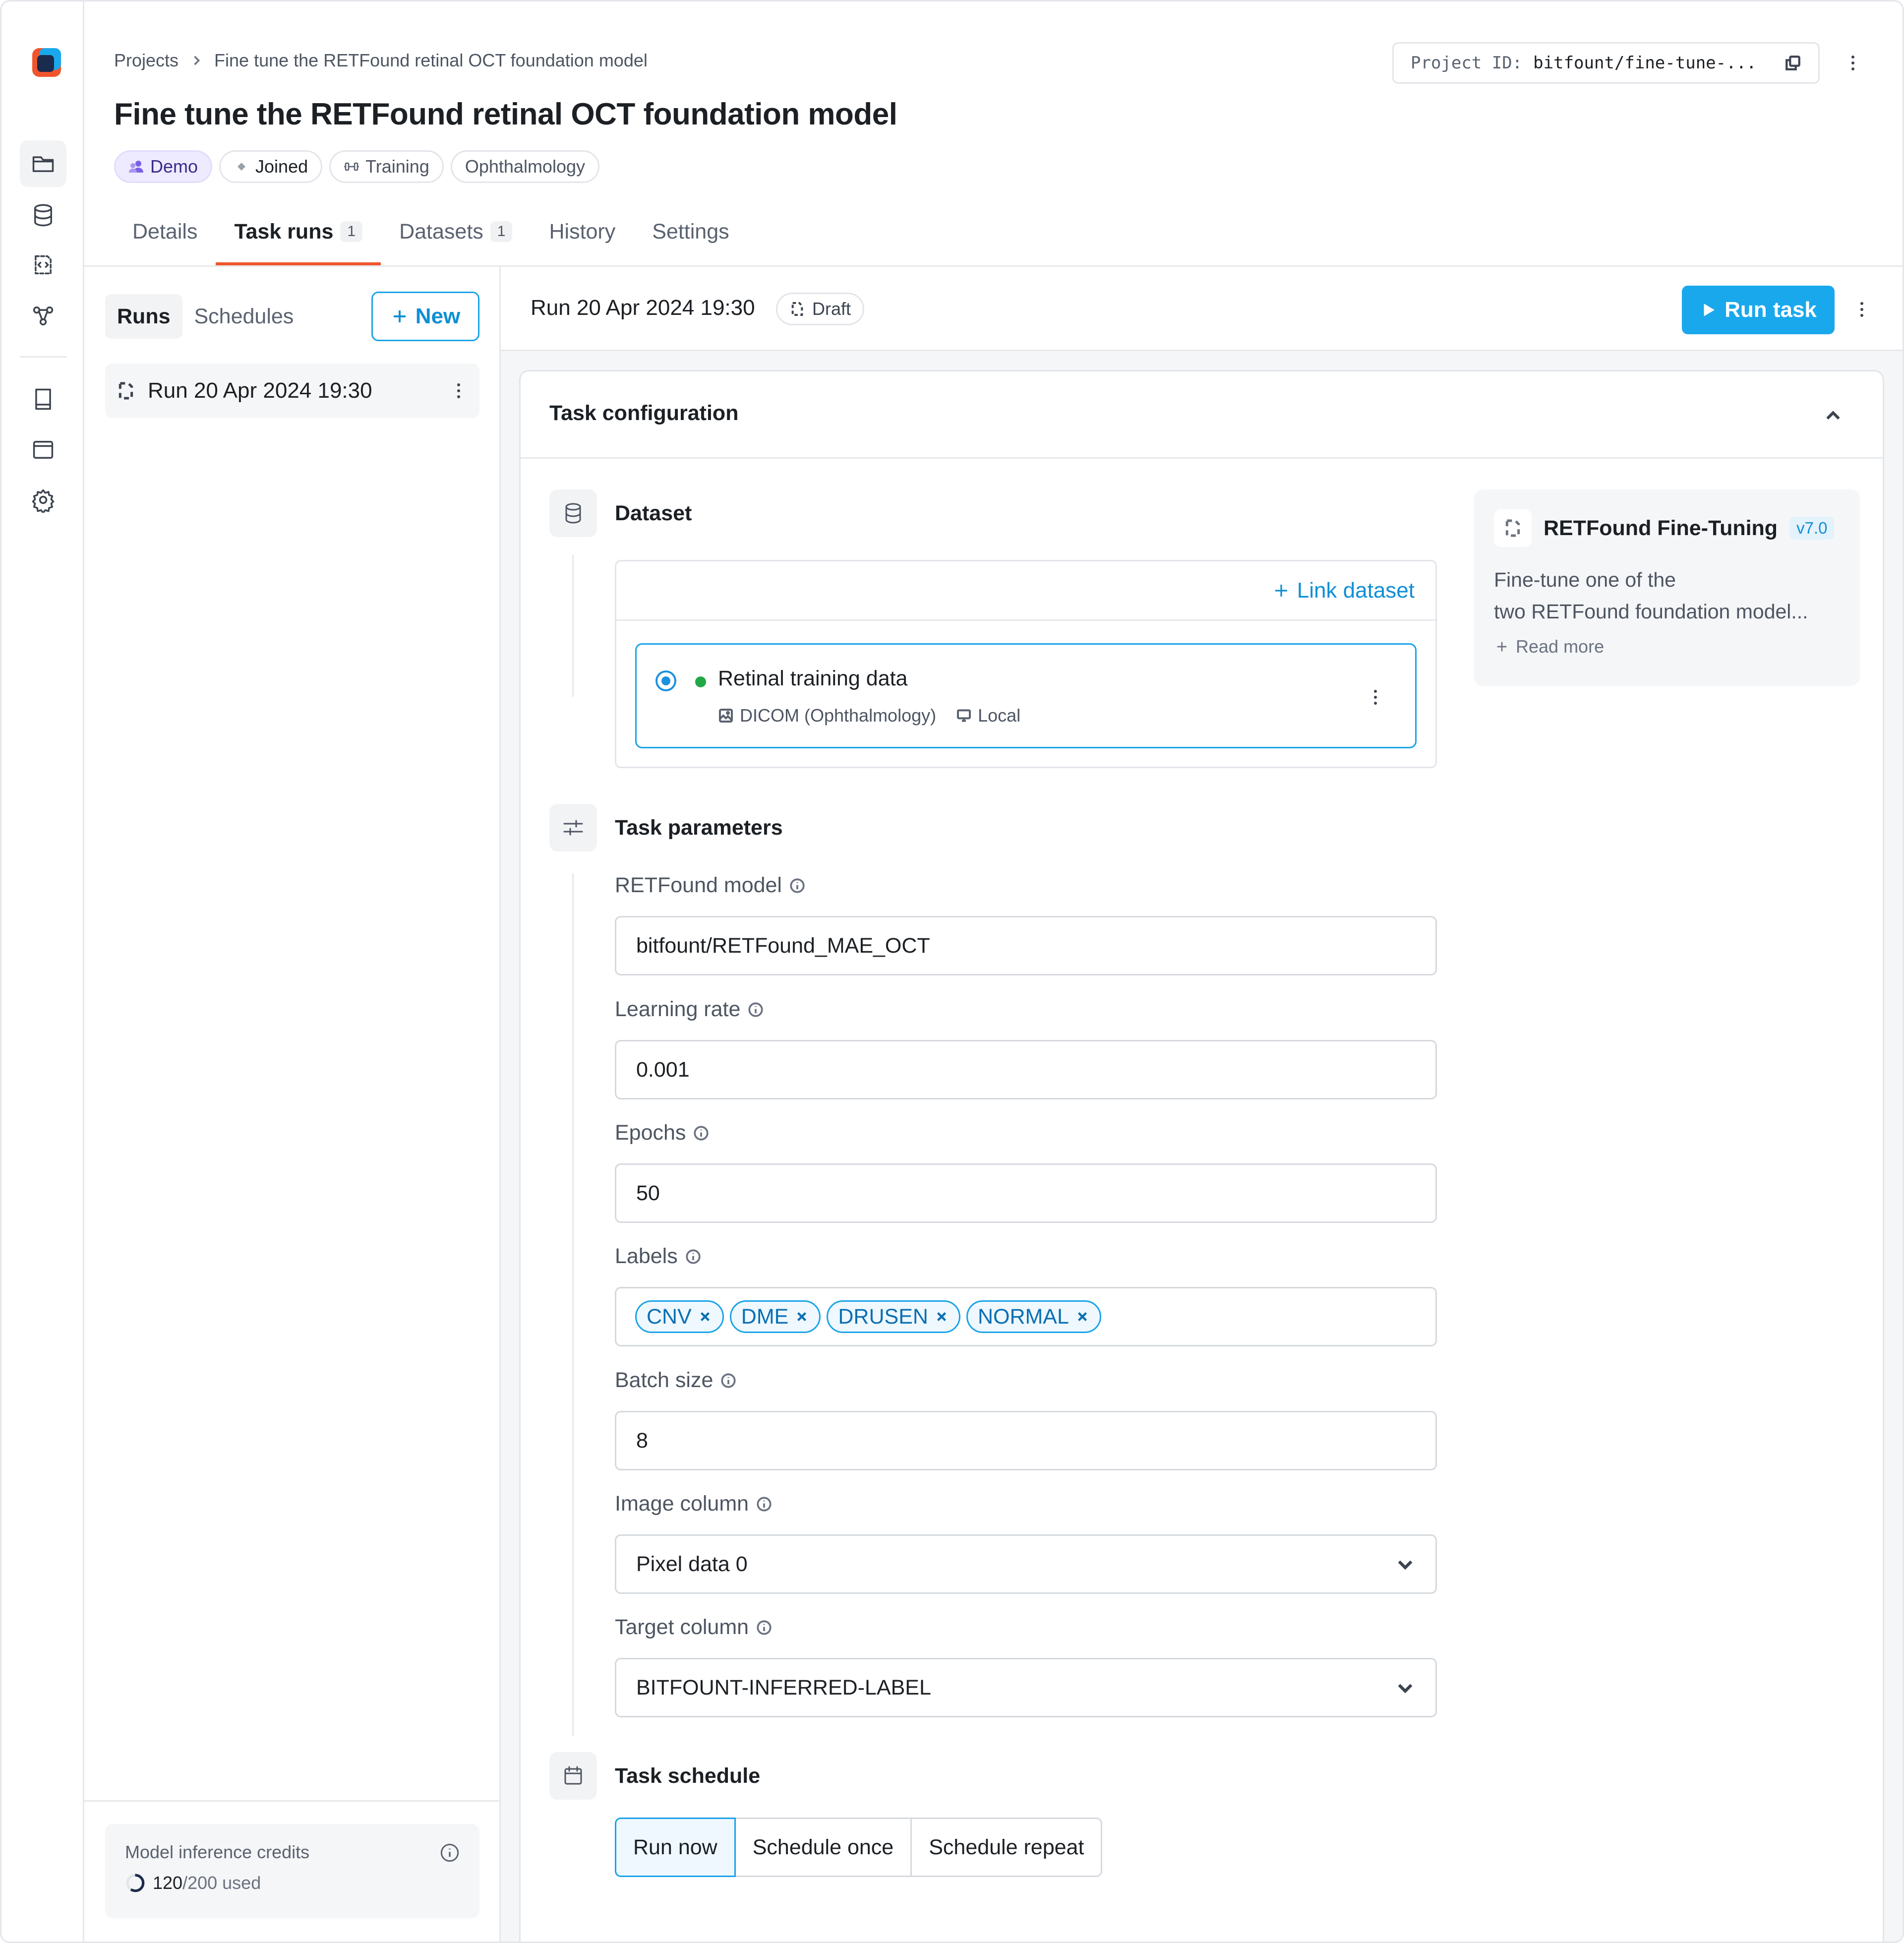 The height and width of the screenshot is (1943, 1904). Describe the element at coordinates (1026, 1441) in the screenshot. I see `batch-size-input: 8` at that location.